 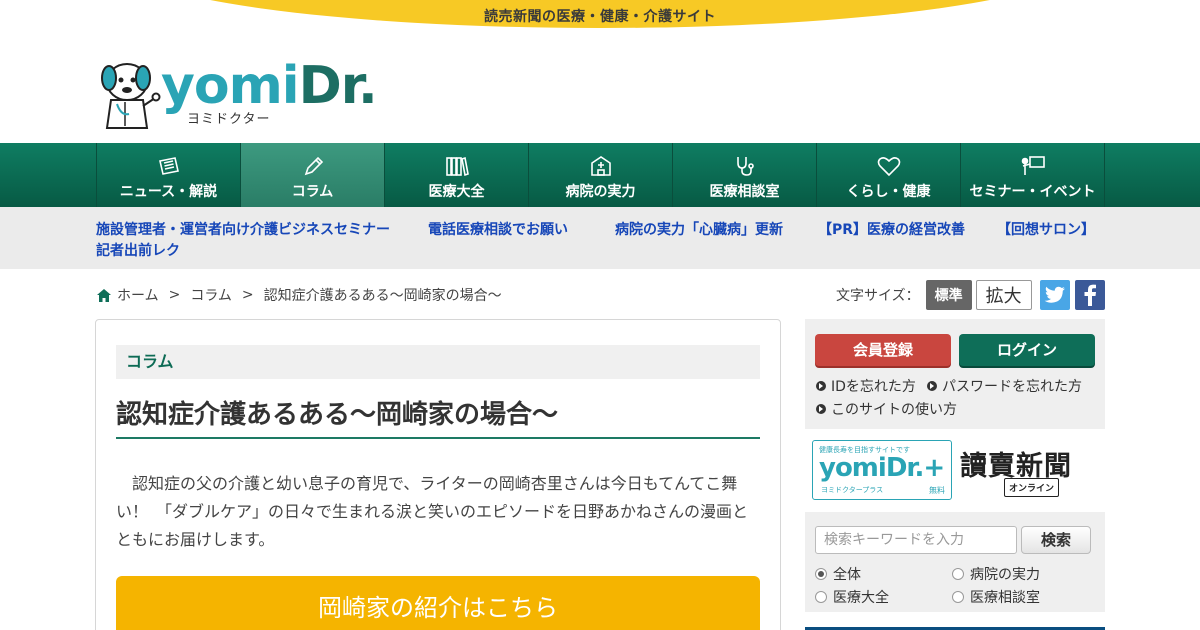 I want to click on yomidr-plus-banner: 健康長寿を目指すサイトです yomiDr.+ ヨミドクタープラス 無料, so click(x=882, y=470).